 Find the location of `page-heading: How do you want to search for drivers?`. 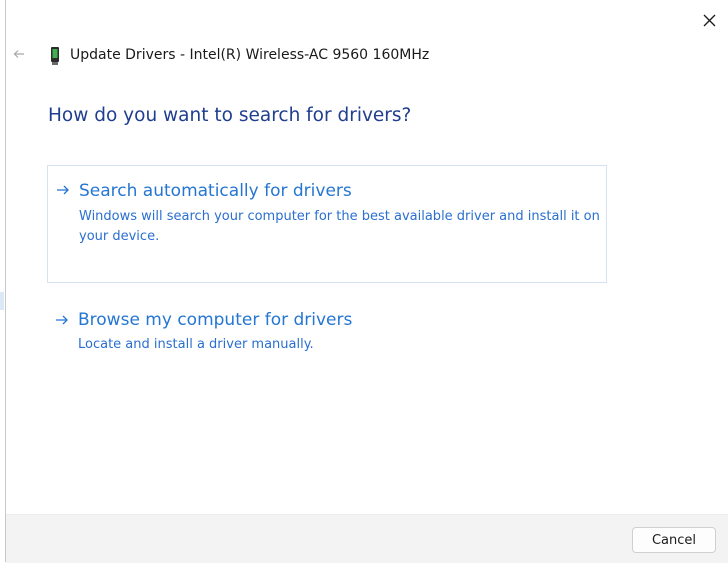

page-heading: How do you want to search for drivers? is located at coordinates (230, 115).